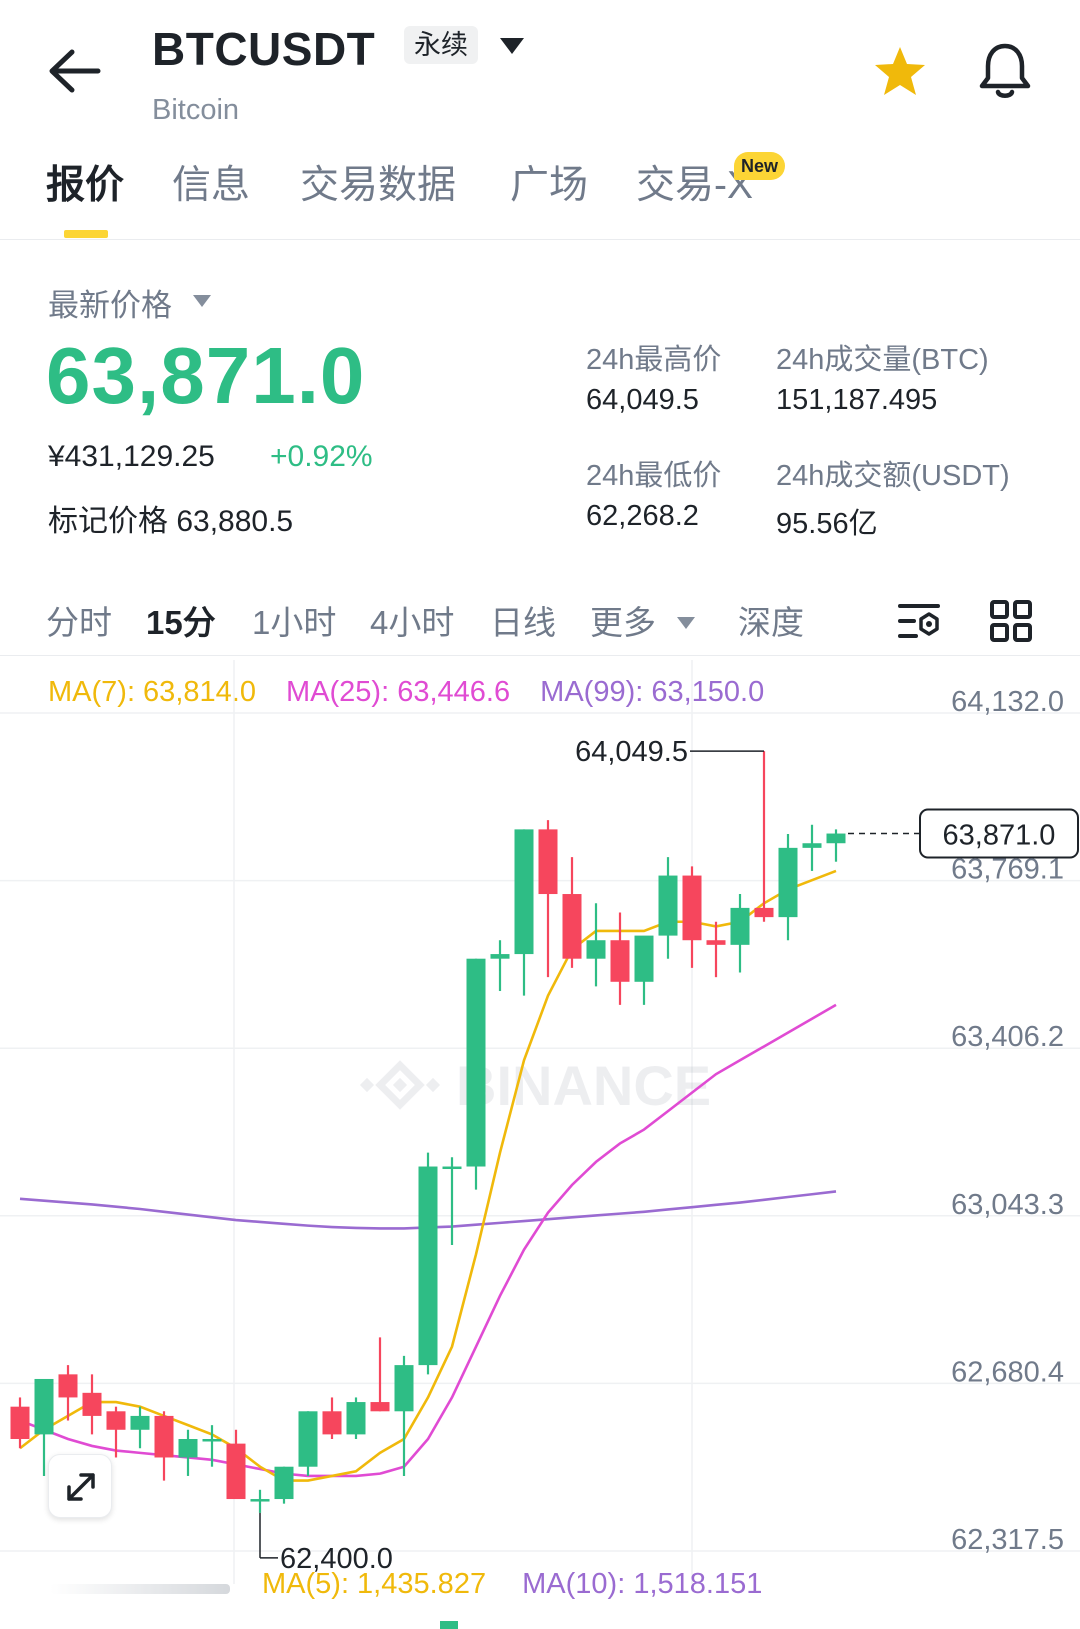 This screenshot has width=1080, height=1629. I want to click on expand-chart-button, so click(80, 1486).